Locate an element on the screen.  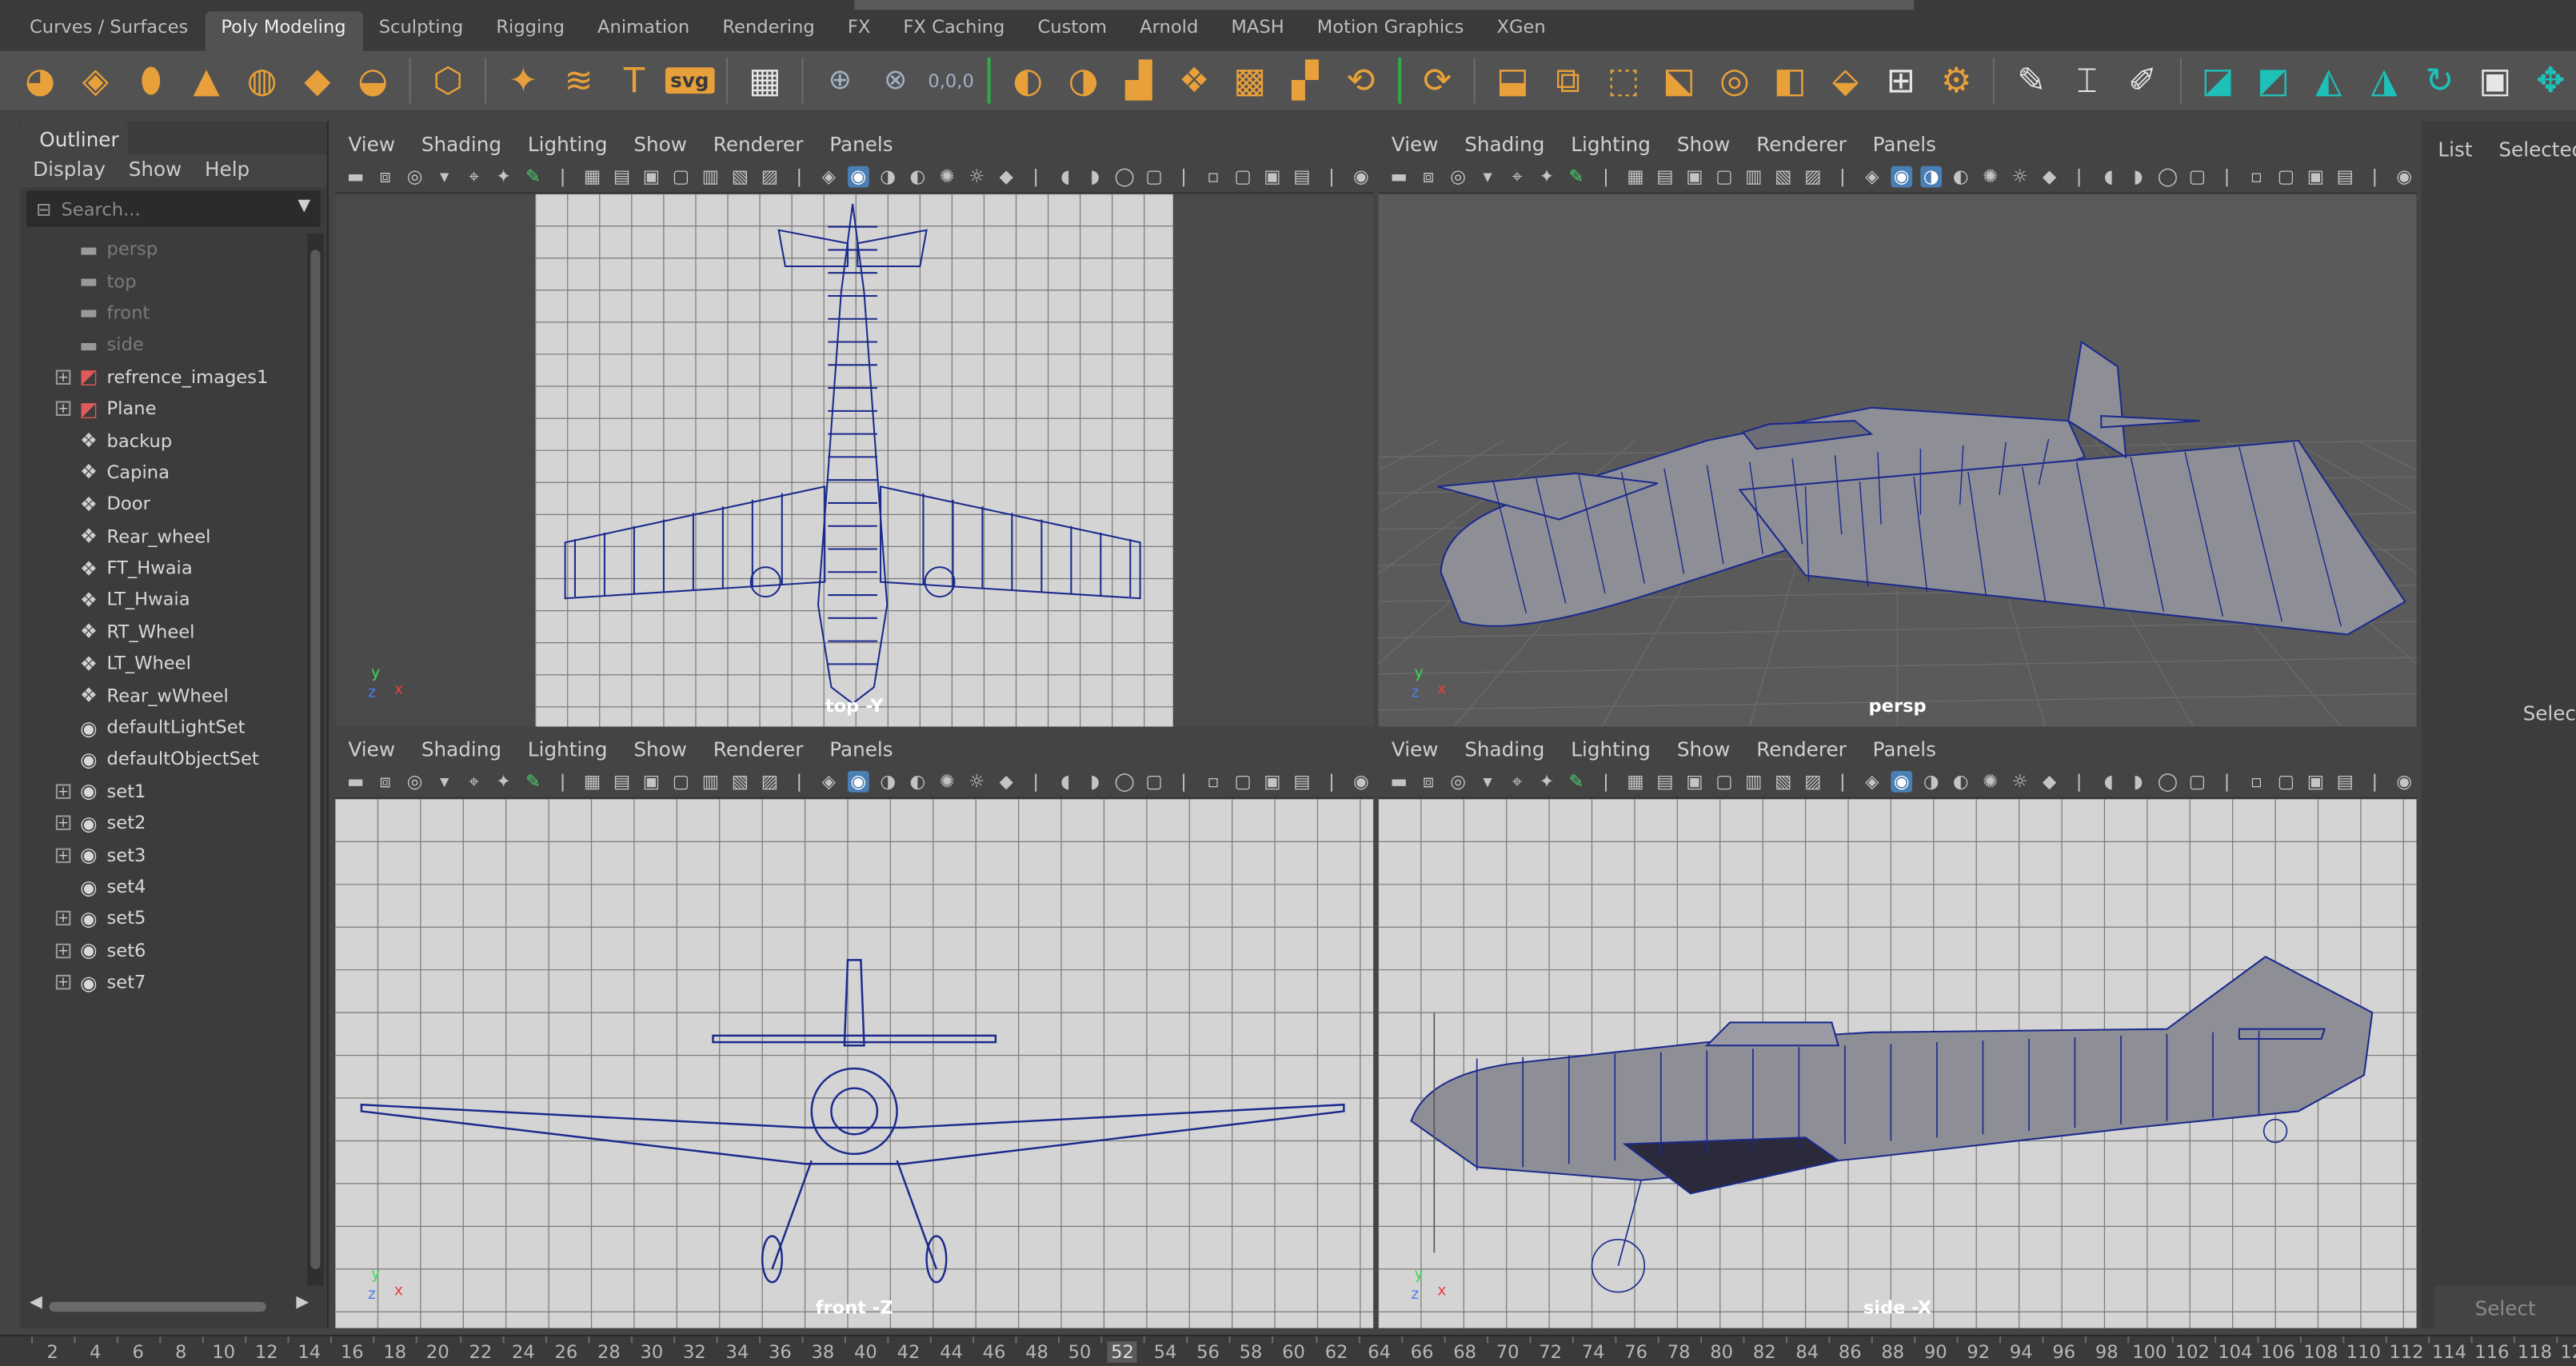
shelf-tab-xgen: XGen is located at coordinates (1521, 30).